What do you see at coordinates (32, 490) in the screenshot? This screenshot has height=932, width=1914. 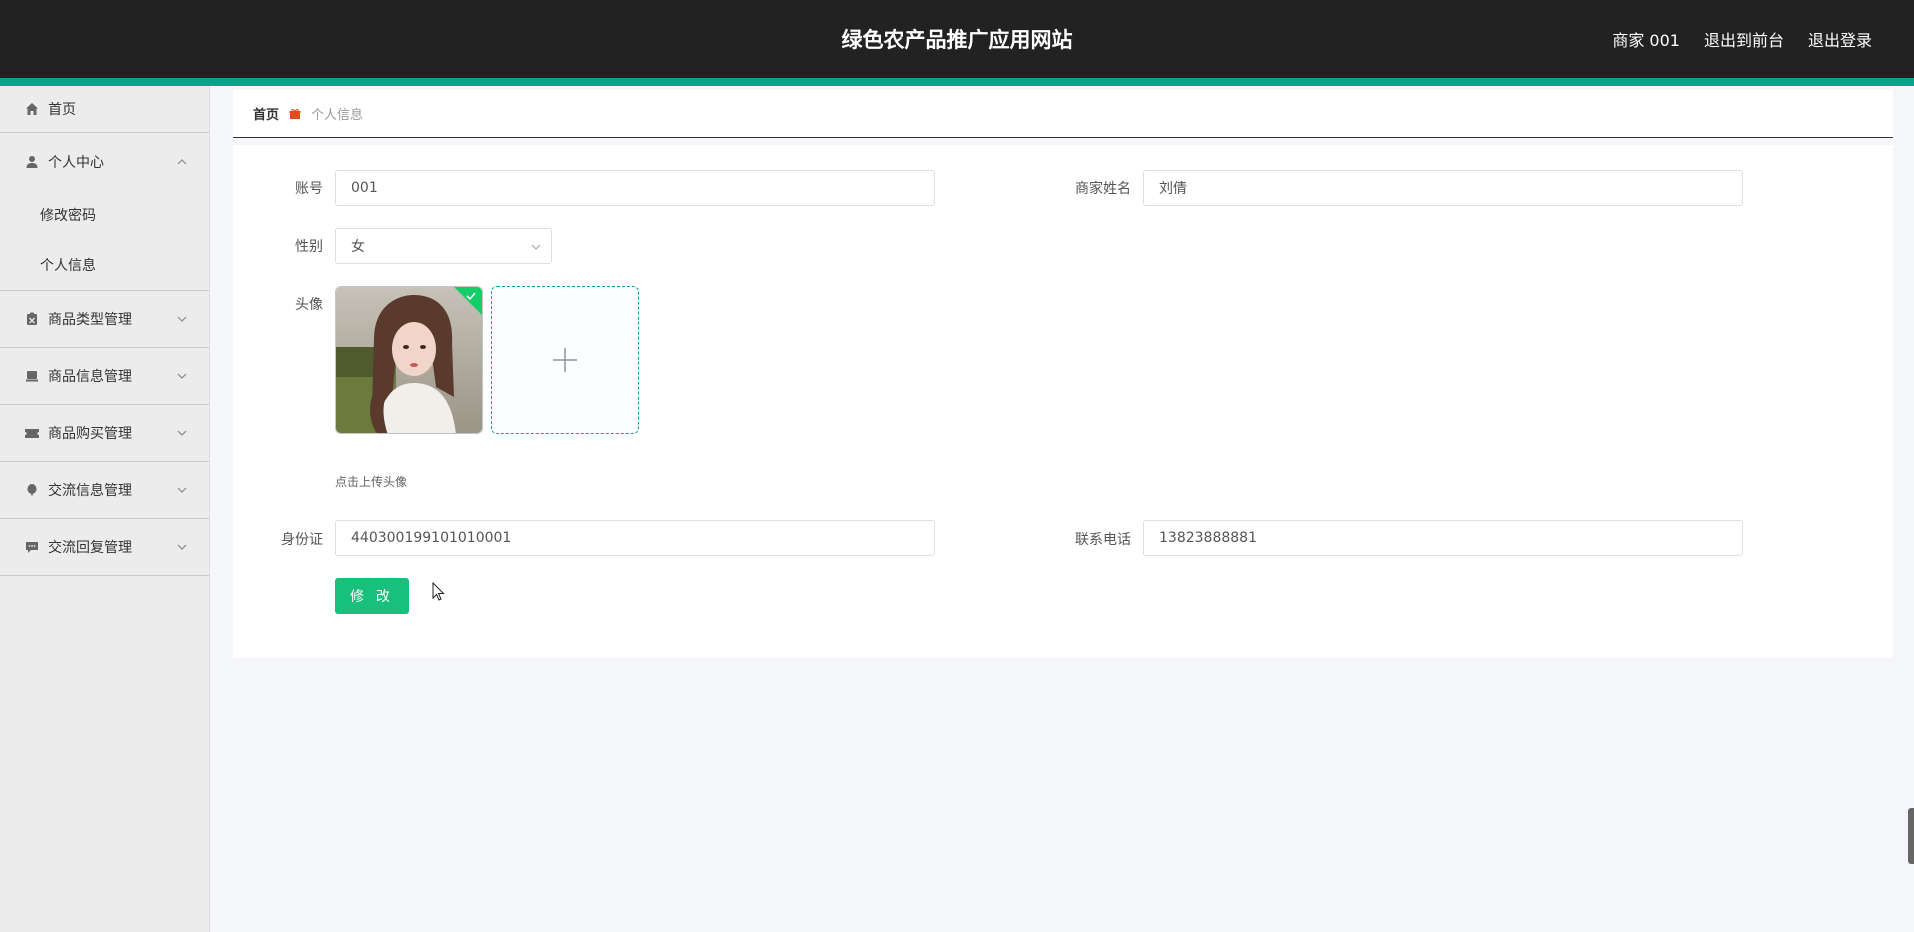 I see `balloon-icon` at bounding box center [32, 490].